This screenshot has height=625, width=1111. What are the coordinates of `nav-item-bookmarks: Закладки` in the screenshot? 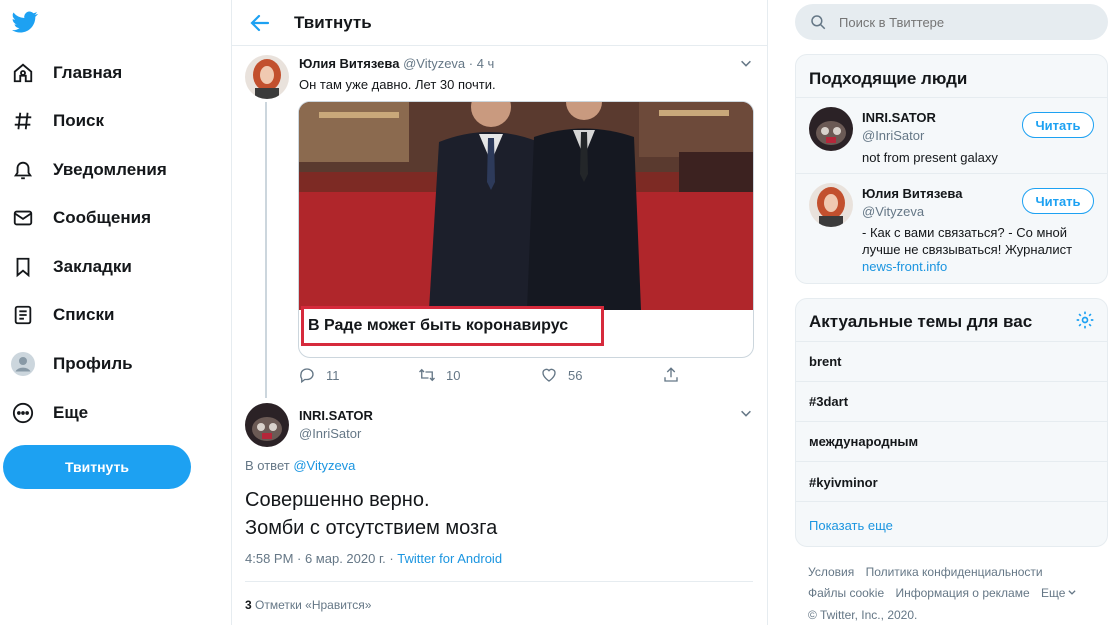 It's located at (110, 267).